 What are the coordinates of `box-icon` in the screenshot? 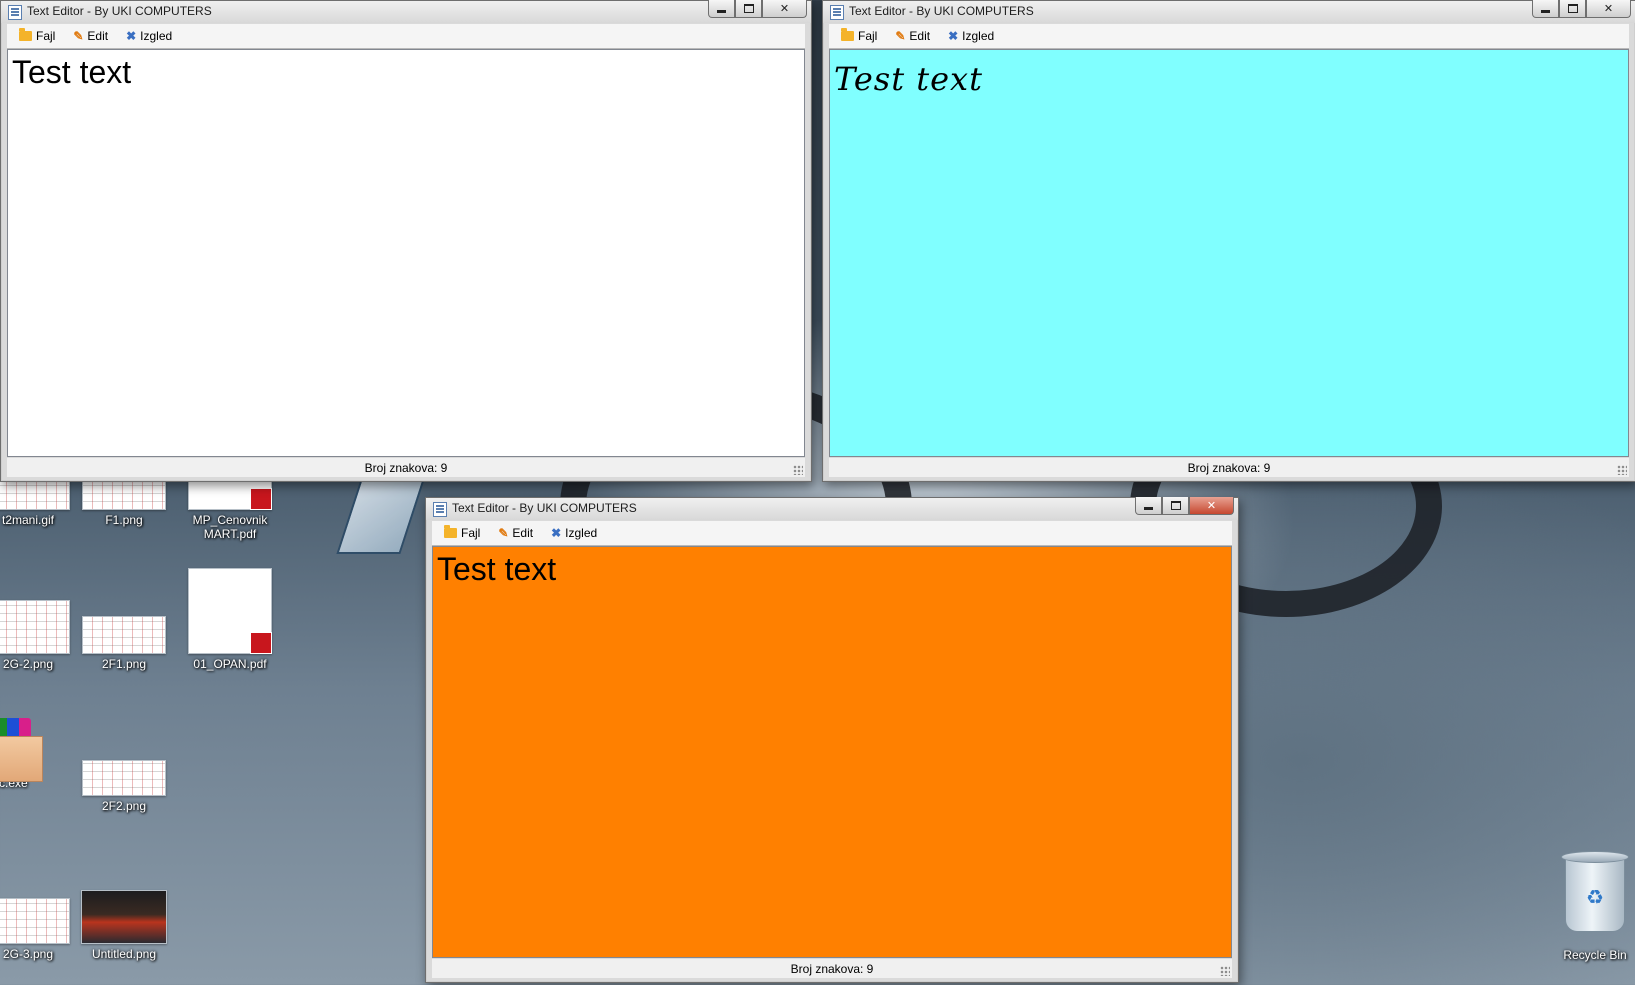 It's located at (21, 750).